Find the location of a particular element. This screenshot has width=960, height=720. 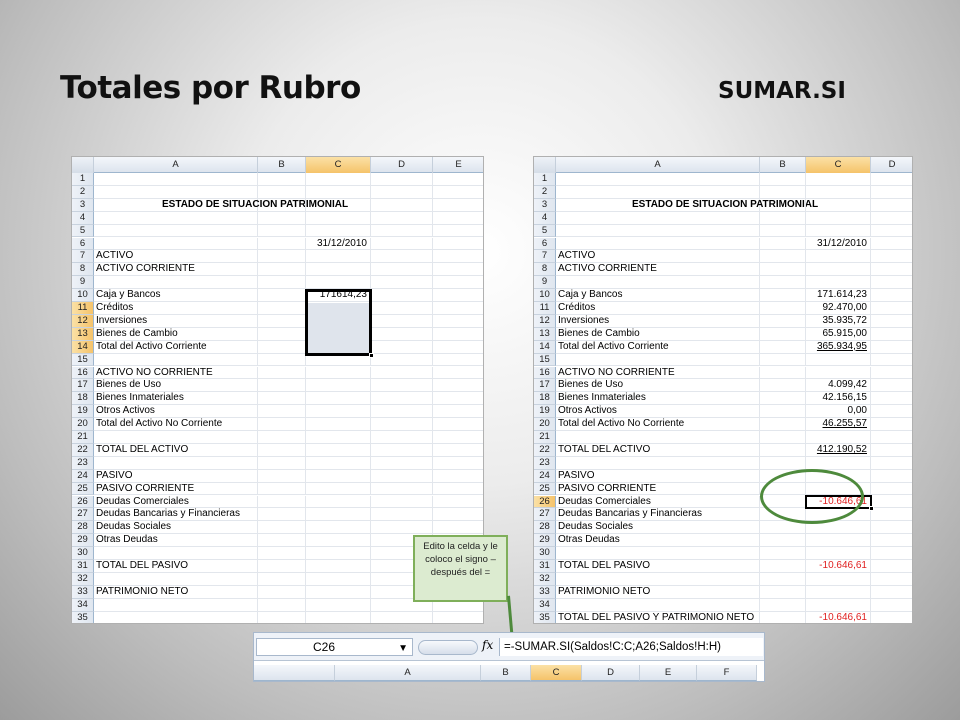

cell-d23 is located at coordinates (891, 463).